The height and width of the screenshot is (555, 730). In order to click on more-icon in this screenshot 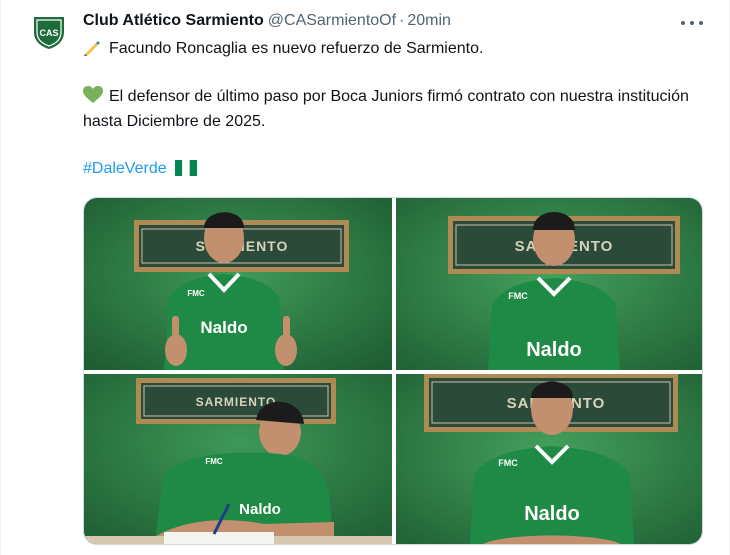, I will do `click(683, 23)`.